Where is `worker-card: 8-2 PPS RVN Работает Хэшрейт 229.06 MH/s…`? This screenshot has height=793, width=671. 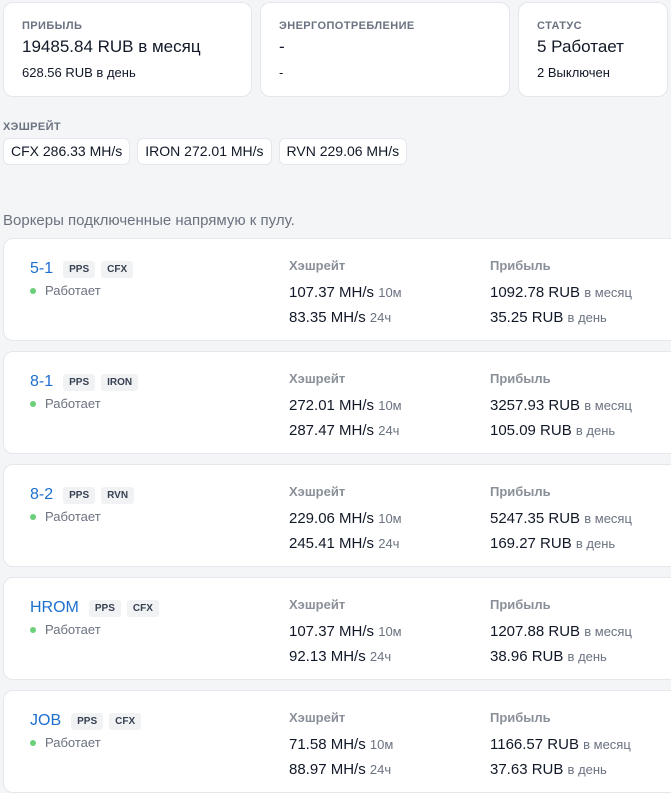 worker-card: 8-2 PPS RVN Работает Хэшрейт 229.06 MH/s… is located at coordinates (337, 515).